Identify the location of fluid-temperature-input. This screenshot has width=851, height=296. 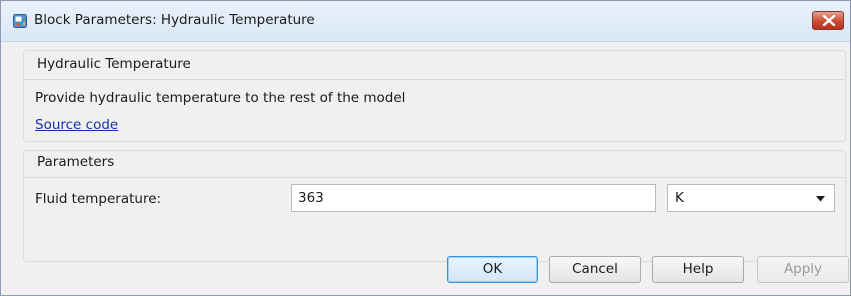
(473, 198).